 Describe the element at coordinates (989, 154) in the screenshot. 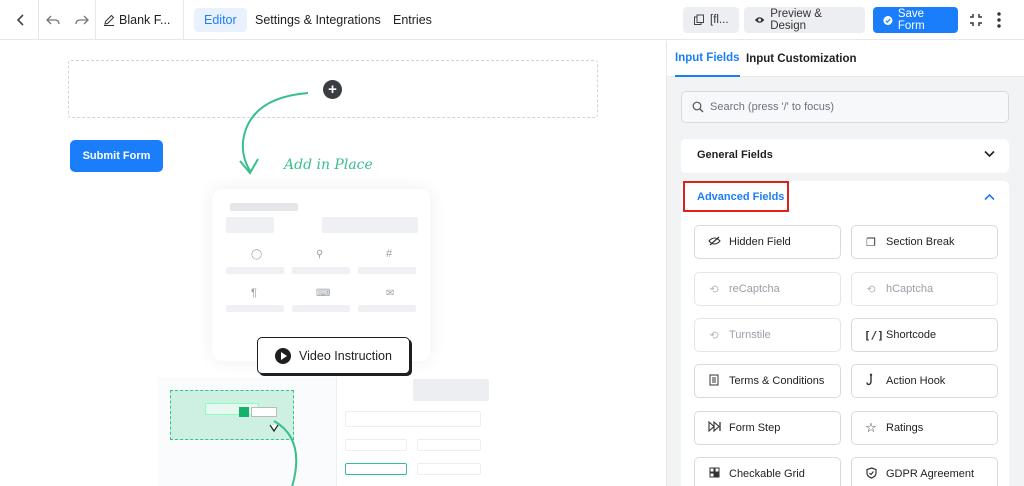

I see `chevron-down-icon` at that location.